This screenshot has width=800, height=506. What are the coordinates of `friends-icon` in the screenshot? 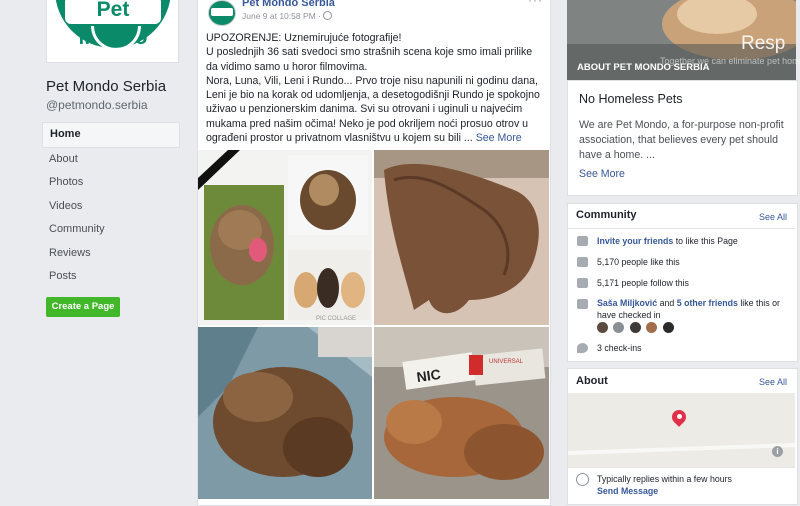 It's located at (582, 304).